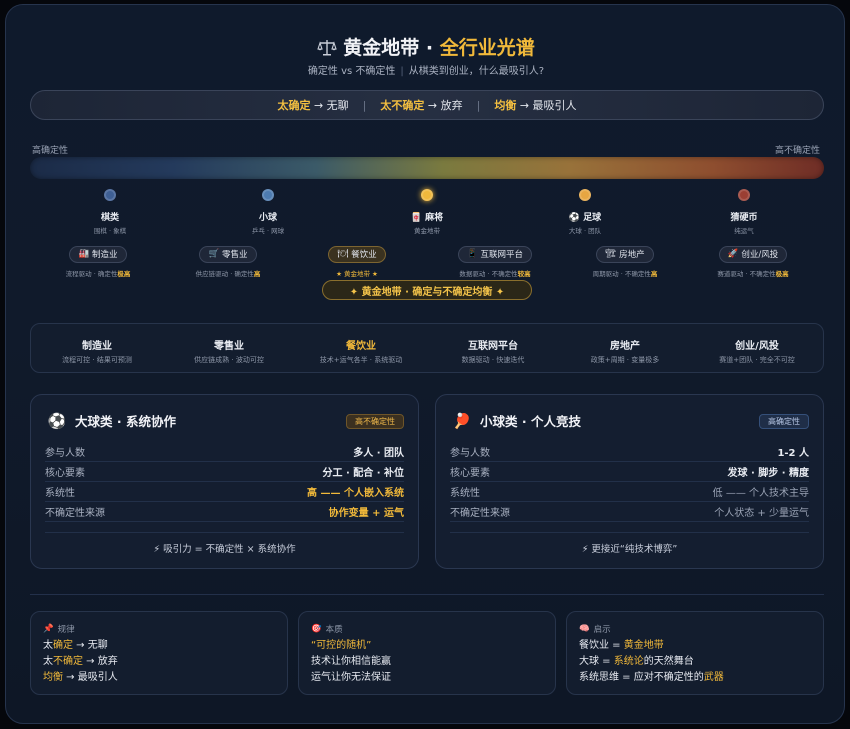 The height and width of the screenshot is (729, 850). I want to click on note-heading: 🧠 启示, so click(595, 629).